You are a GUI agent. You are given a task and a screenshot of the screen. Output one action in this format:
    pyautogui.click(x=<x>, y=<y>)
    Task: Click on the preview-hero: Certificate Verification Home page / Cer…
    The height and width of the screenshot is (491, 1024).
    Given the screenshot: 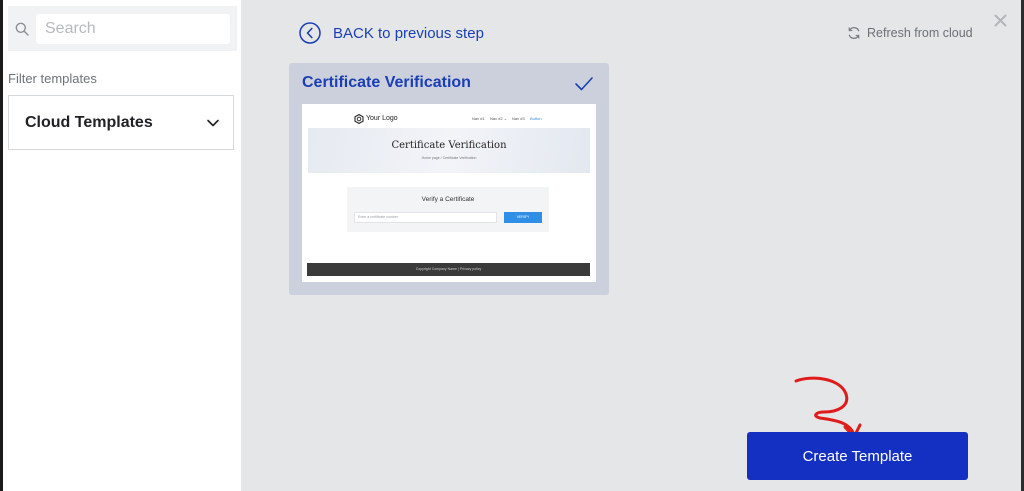 What is the action you would take?
    pyautogui.click(x=449, y=150)
    